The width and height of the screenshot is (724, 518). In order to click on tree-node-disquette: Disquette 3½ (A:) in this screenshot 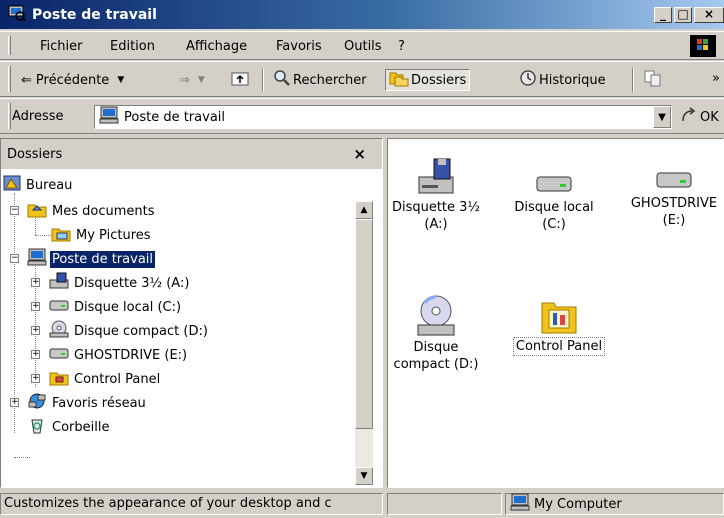, I will do `click(120, 283)`.